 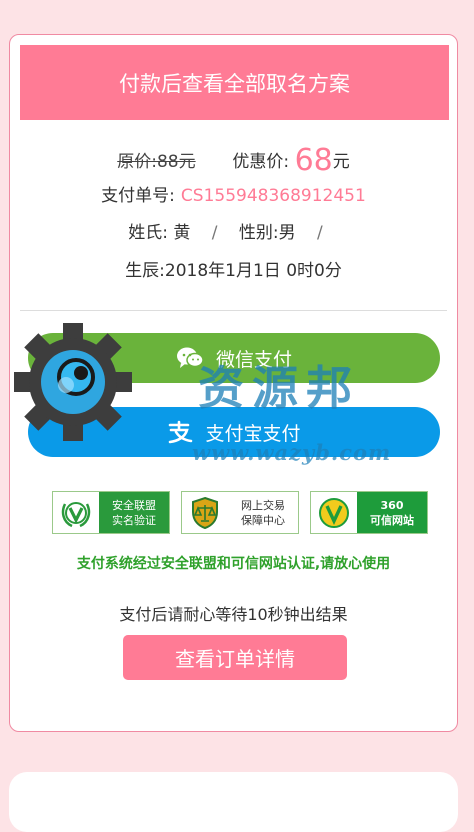 What do you see at coordinates (263, 505) in the screenshot?
I see `badge-line1: 网上交易` at bounding box center [263, 505].